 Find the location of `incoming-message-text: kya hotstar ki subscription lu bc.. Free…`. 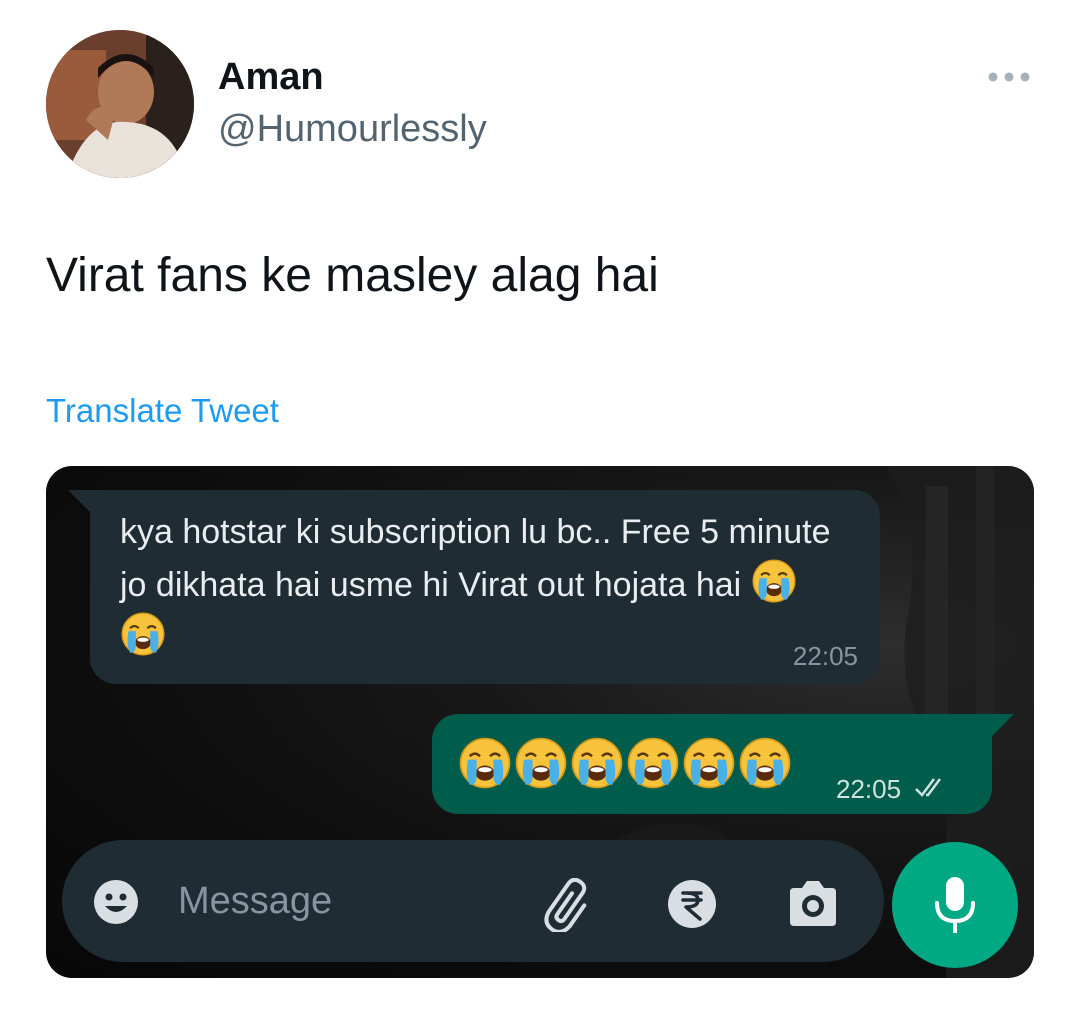

incoming-message-text: kya hotstar ki subscription lu bc.. Free… is located at coordinates (485, 585).